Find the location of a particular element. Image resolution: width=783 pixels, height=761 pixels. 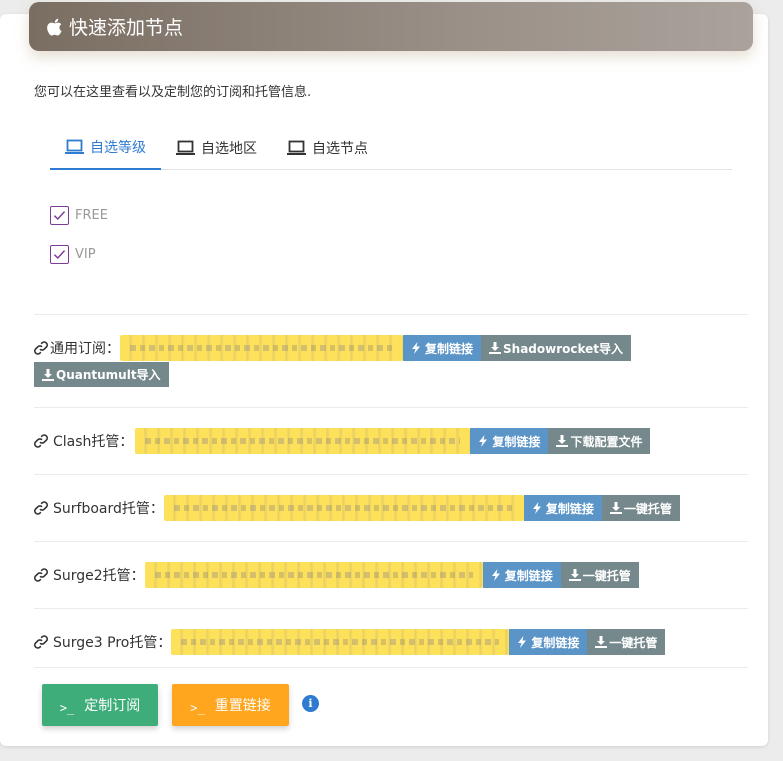

tab-label: 自选地区 is located at coordinates (229, 148).